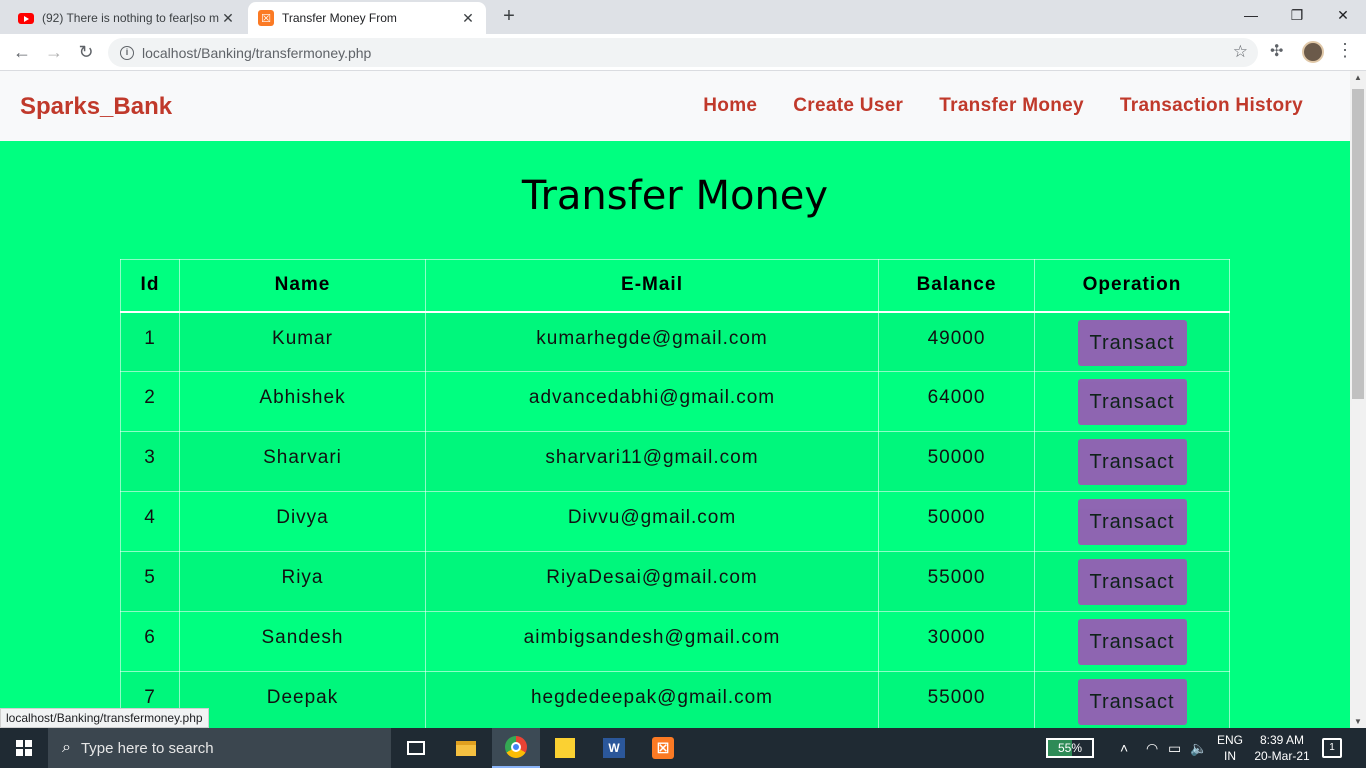  I want to click on system-clock: 8:39 AM 20-Mar-21, so click(1282, 748).